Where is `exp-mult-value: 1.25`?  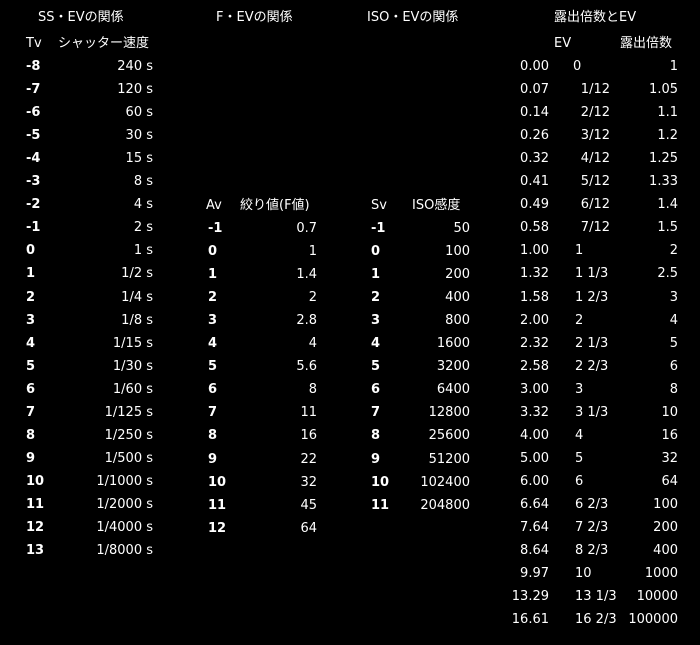
exp-mult-value: 1.25 is located at coordinates (663, 159).